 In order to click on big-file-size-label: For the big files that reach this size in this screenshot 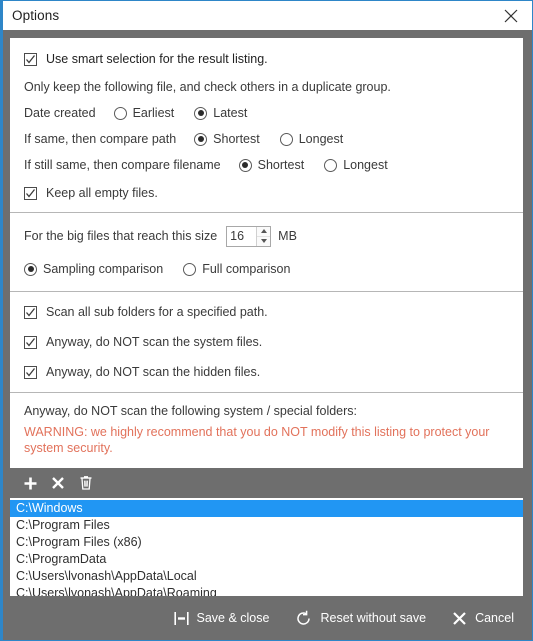, I will do `click(121, 236)`.